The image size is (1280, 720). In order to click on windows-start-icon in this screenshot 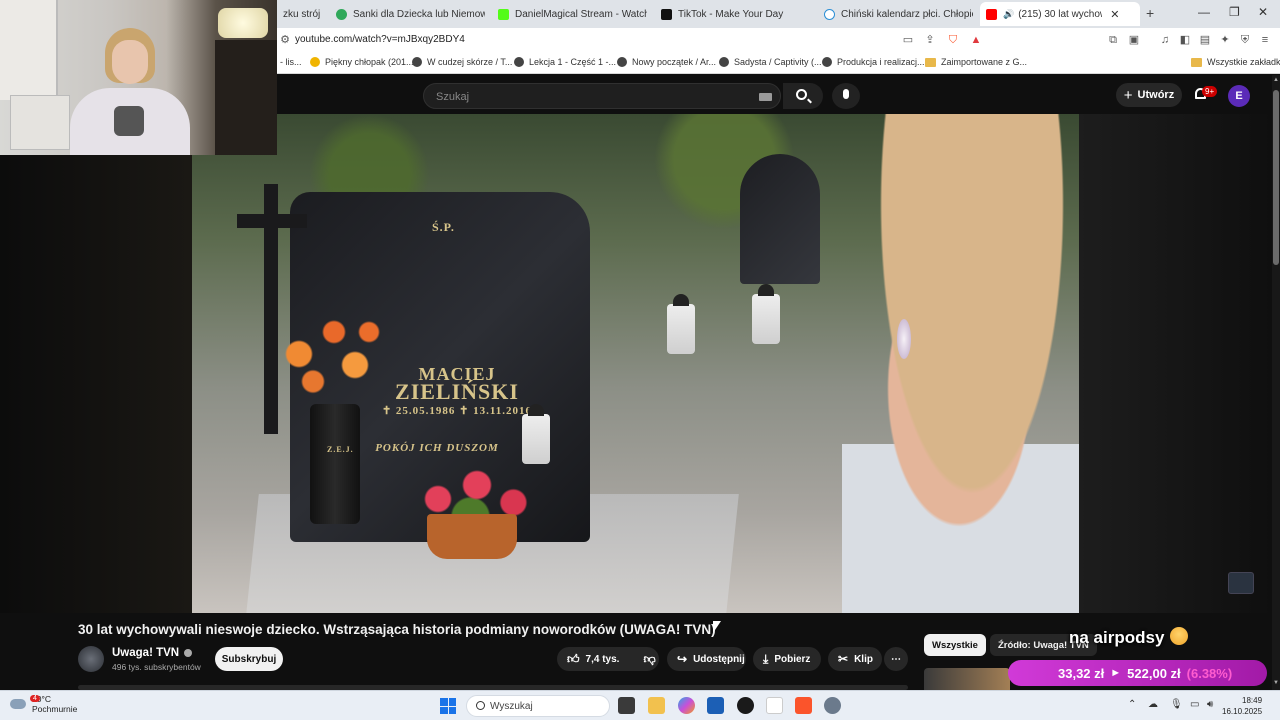, I will do `click(448, 706)`.